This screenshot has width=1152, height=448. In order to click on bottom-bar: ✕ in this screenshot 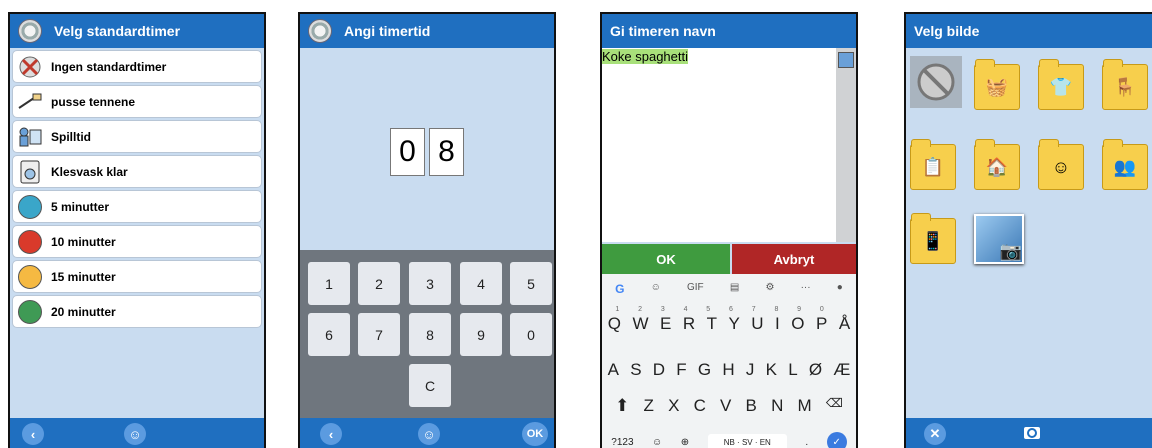, I will do `click(1029, 433)`.